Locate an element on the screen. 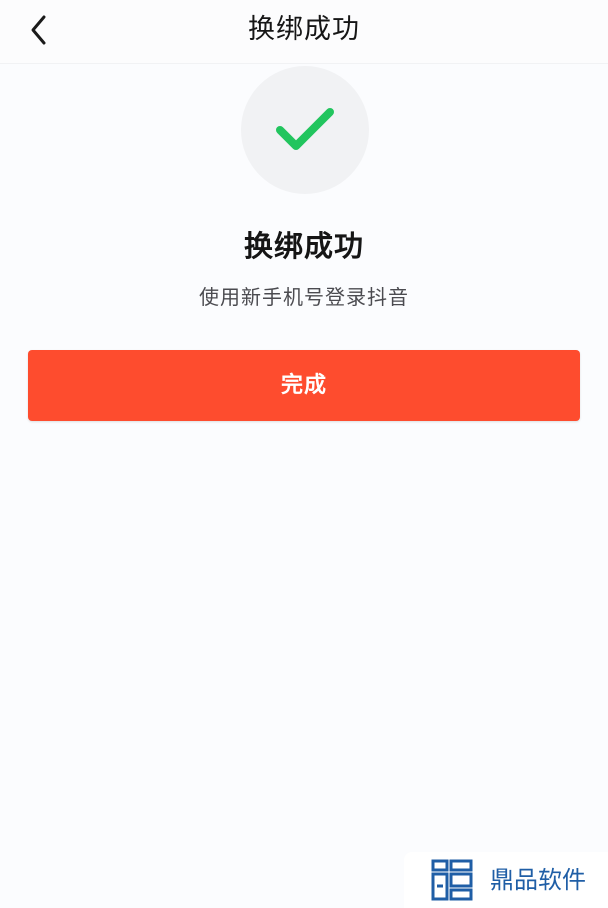  result-subtitle: 使用新手机号登录抖音 is located at coordinates (304, 297).